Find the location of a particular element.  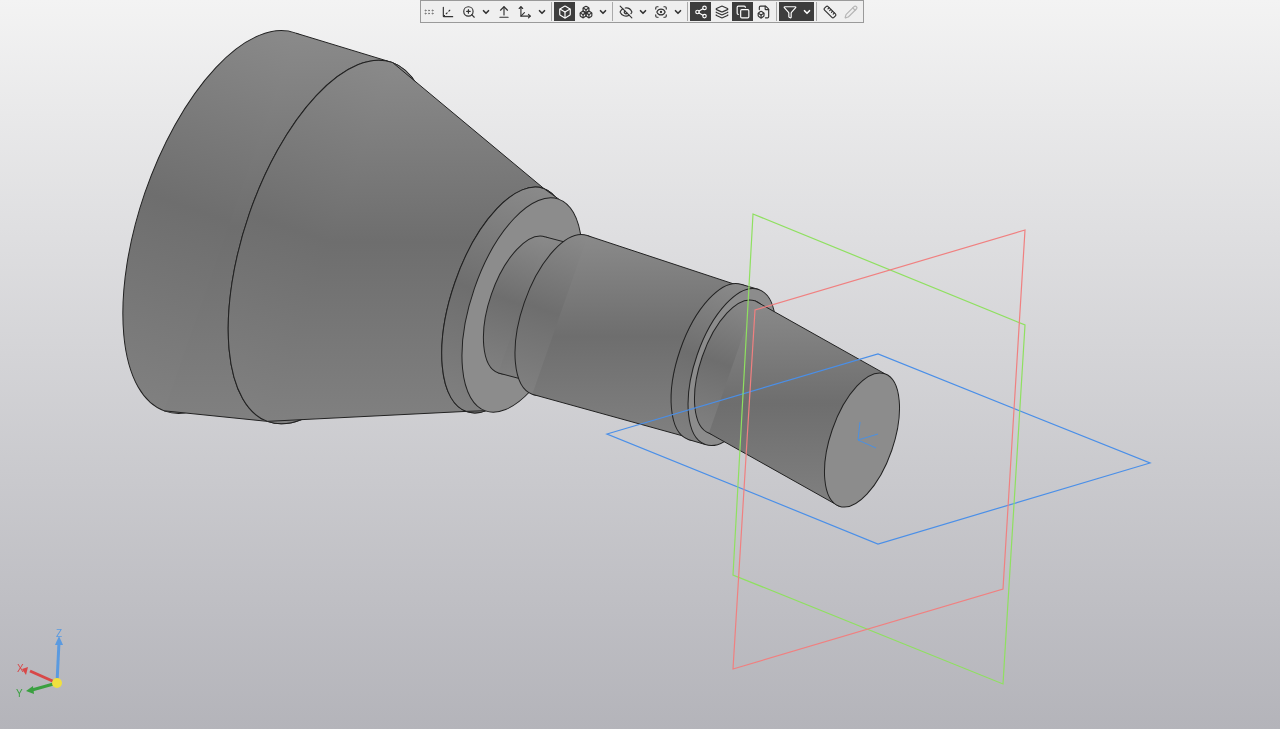

dropdown-button is located at coordinates (807, 11).